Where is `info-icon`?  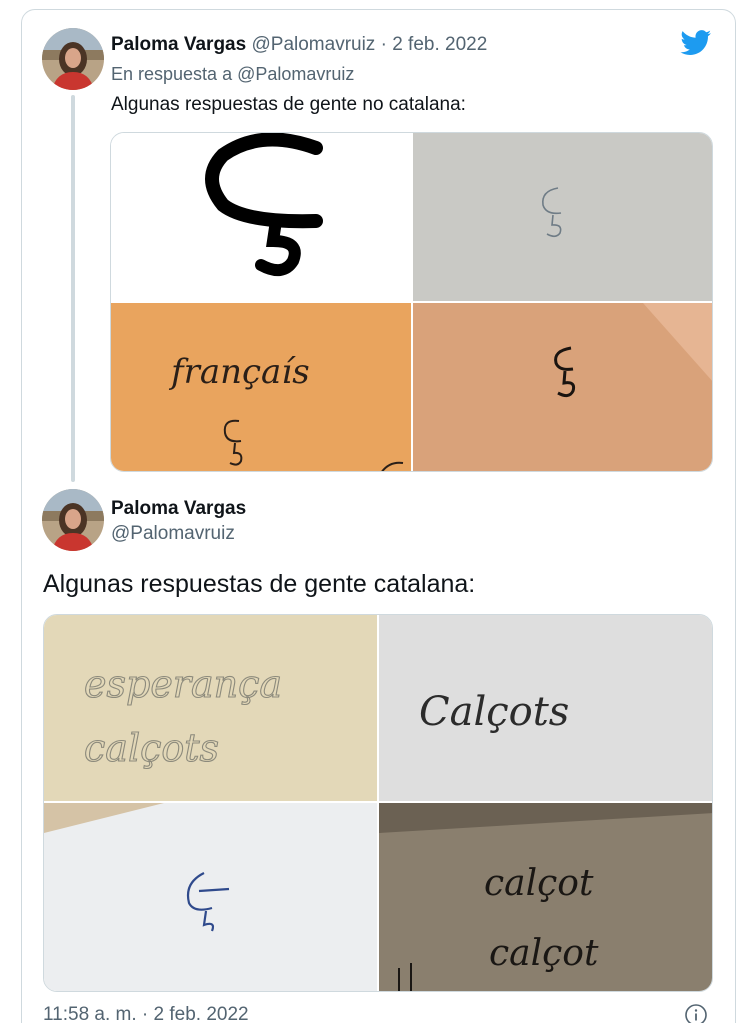
info-icon is located at coordinates (696, 1013).